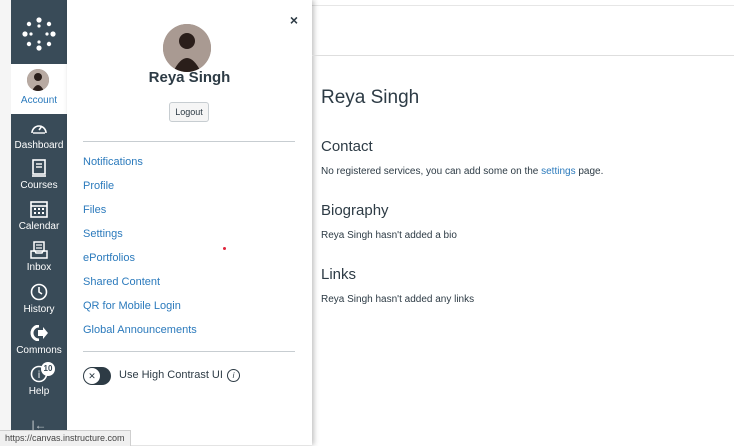 The height and width of the screenshot is (446, 734). I want to click on nav-item-inbox: Inbox, so click(39, 260).